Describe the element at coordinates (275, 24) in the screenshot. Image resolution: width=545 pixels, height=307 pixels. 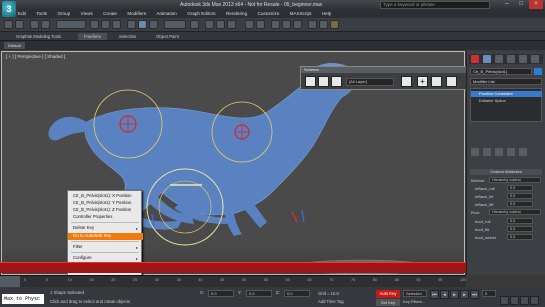
I see `layer-manager-icon` at that location.